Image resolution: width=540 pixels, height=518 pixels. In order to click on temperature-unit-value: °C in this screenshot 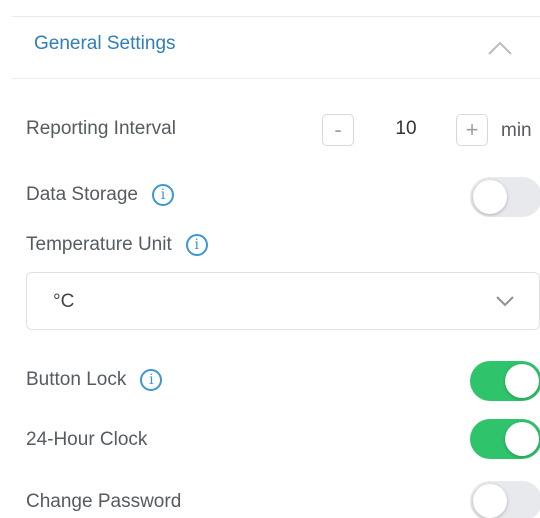, I will do `click(64, 301)`.